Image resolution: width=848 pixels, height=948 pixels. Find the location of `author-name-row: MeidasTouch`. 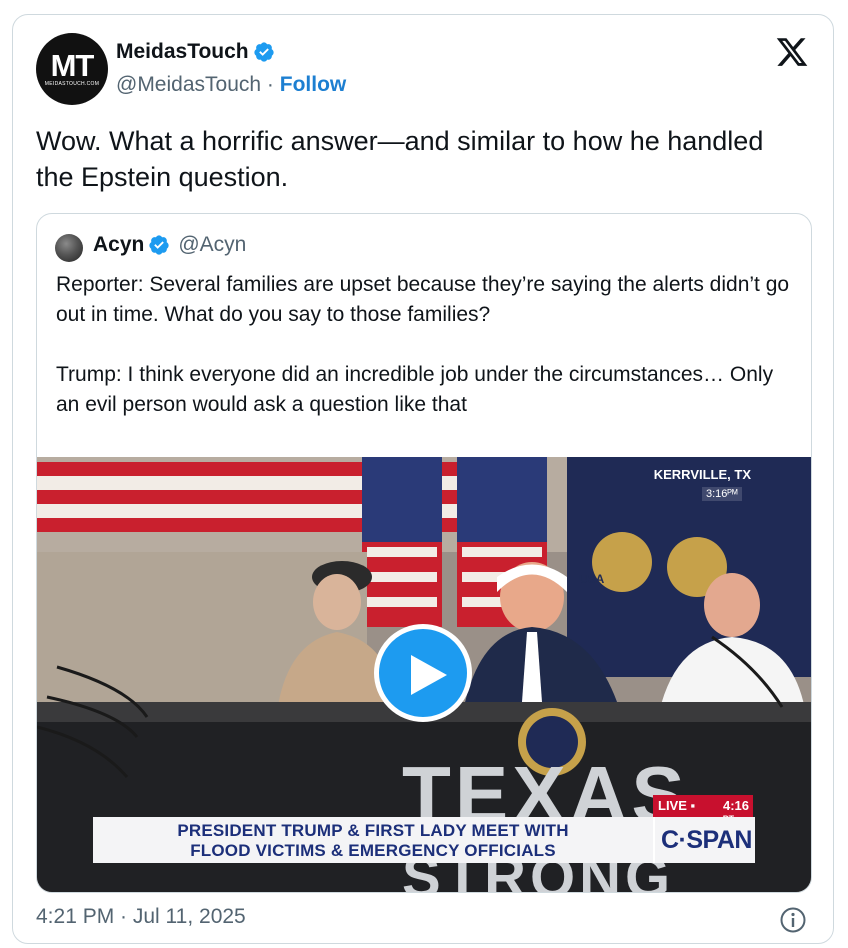

author-name-row: MeidasTouch is located at coordinates (195, 52).